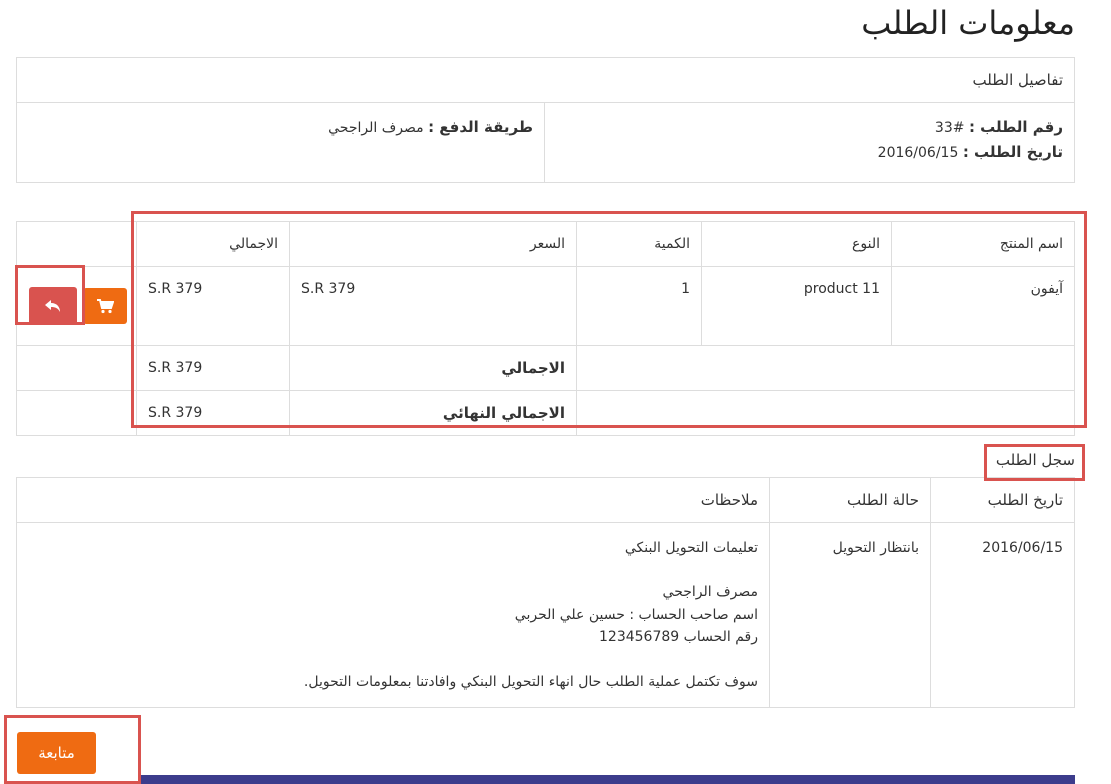  What do you see at coordinates (983, 244) in the screenshot?
I see `header-product-name: اسم المنتج` at bounding box center [983, 244].